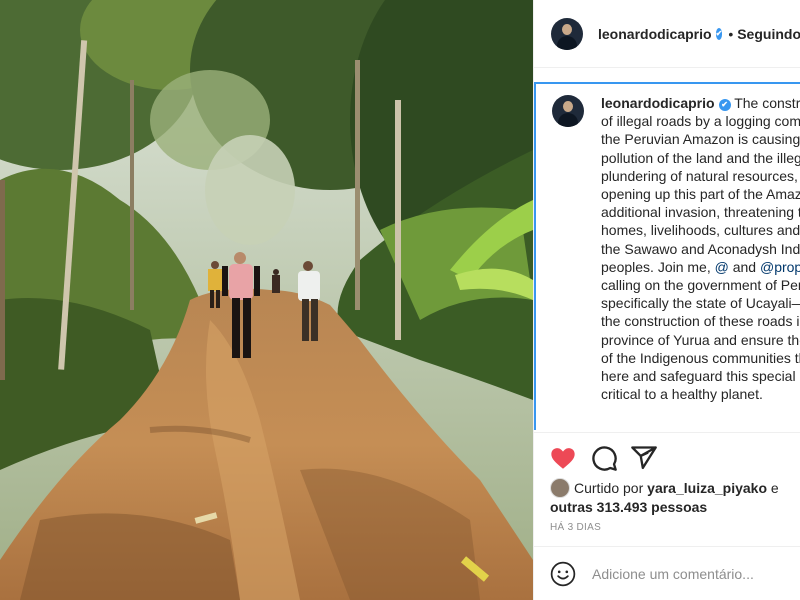 Image resolution: width=800 pixels, height=600 pixels. I want to click on liker-username: yara_luiza_piyako, so click(707, 488).